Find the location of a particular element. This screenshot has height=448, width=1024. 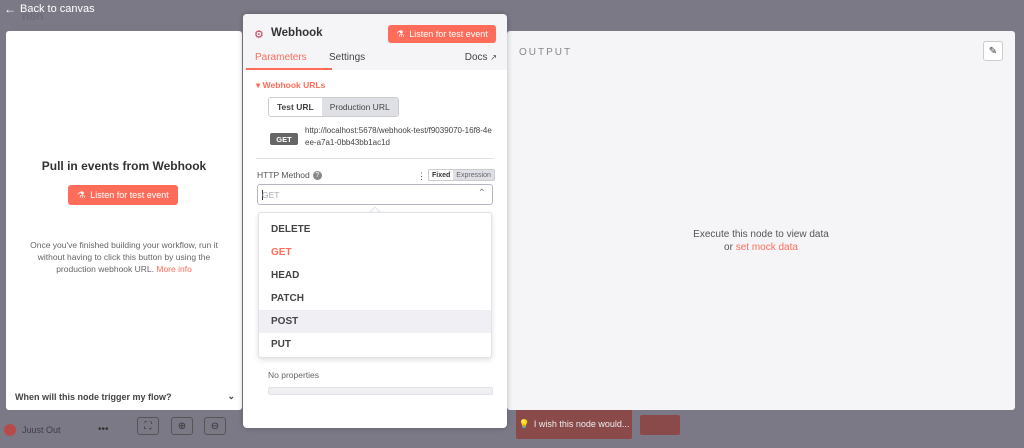

pencil-icon: ✎ is located at coordinates (993, 51).